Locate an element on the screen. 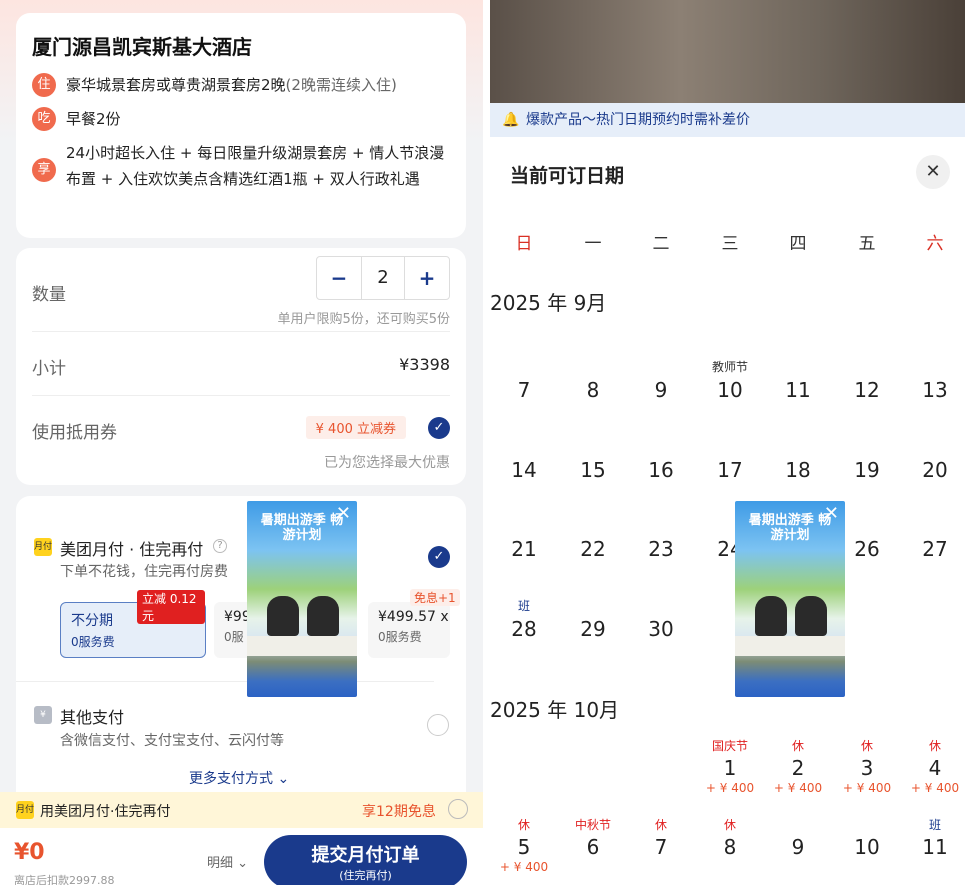  quantity-value: 2 is located at coordinates (383, 278).